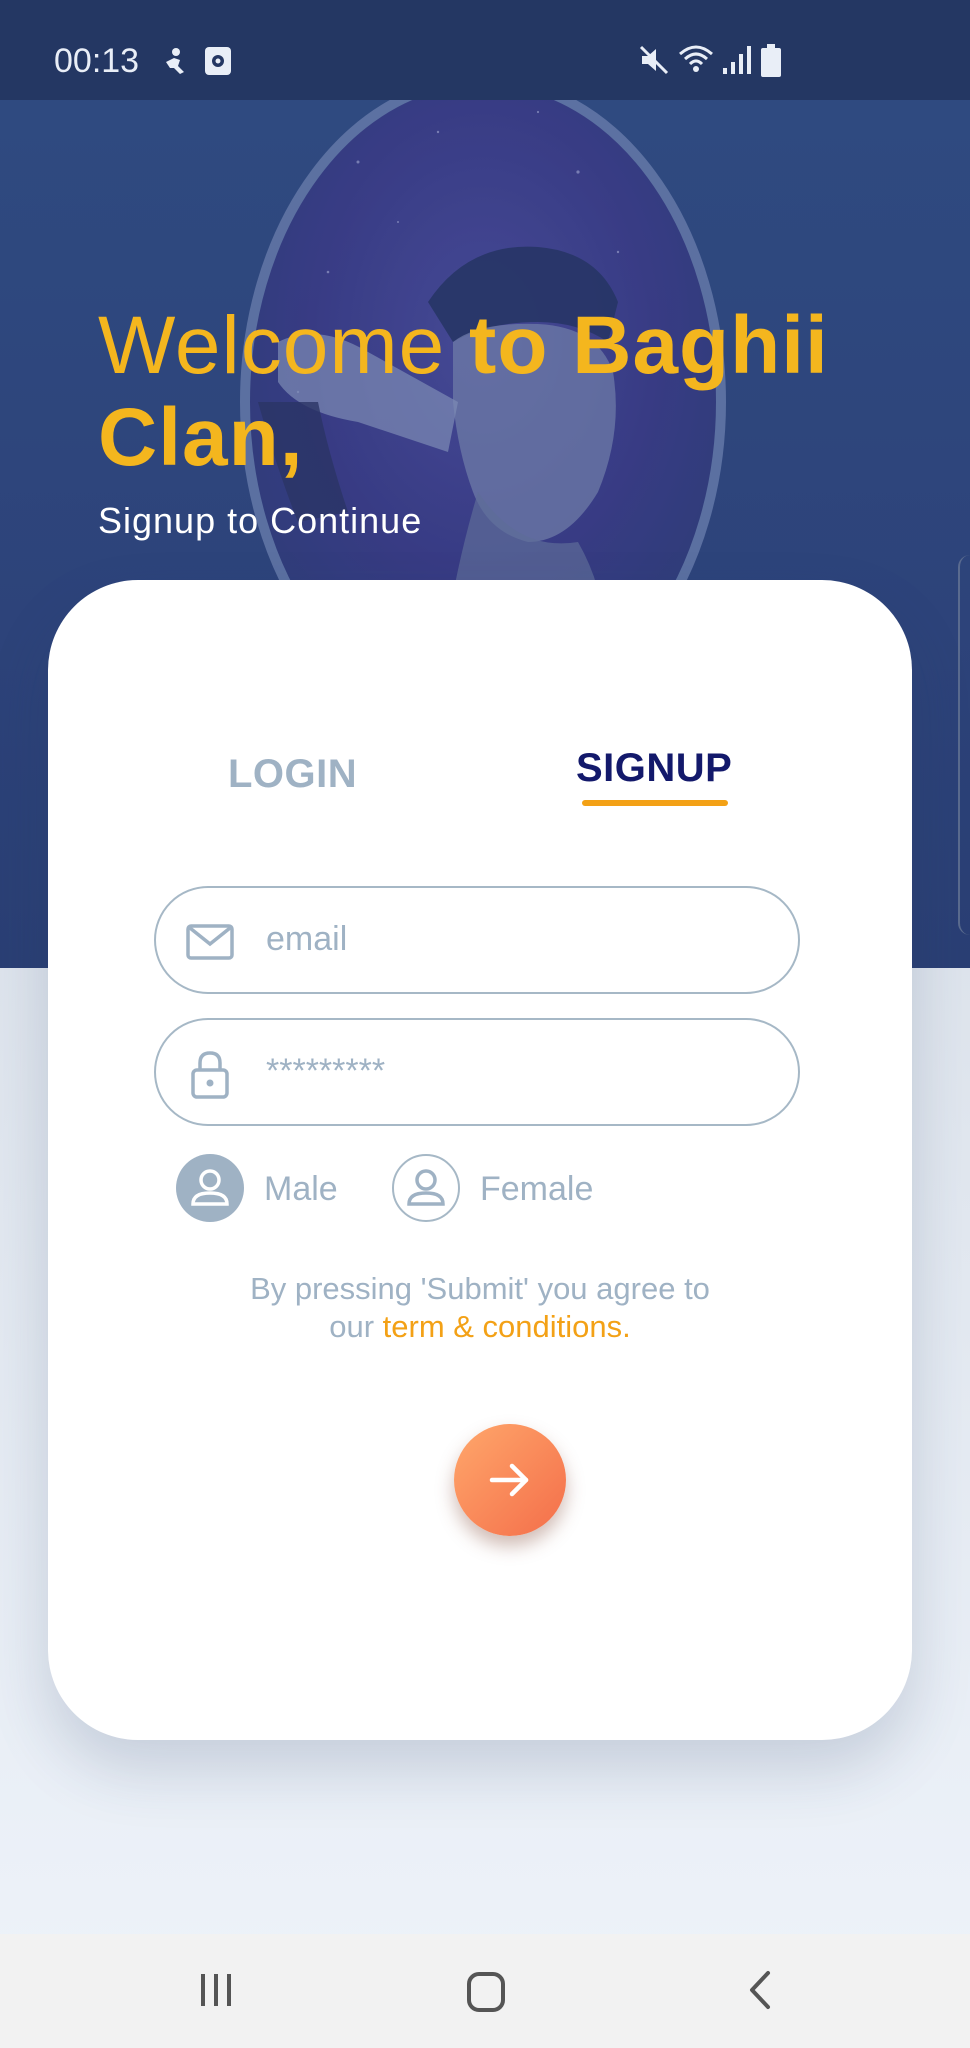 This screenshot has height=2048, width=970. Describe the element at coordinates (477, 1072) in the screenshot. I see `password-field: *********` at that location.